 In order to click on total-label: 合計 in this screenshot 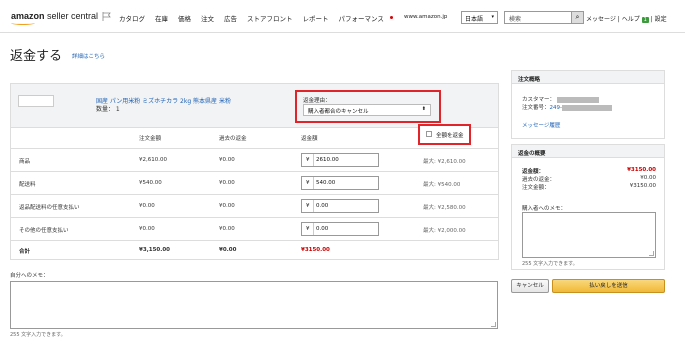, I will do `click(25, 252)`.